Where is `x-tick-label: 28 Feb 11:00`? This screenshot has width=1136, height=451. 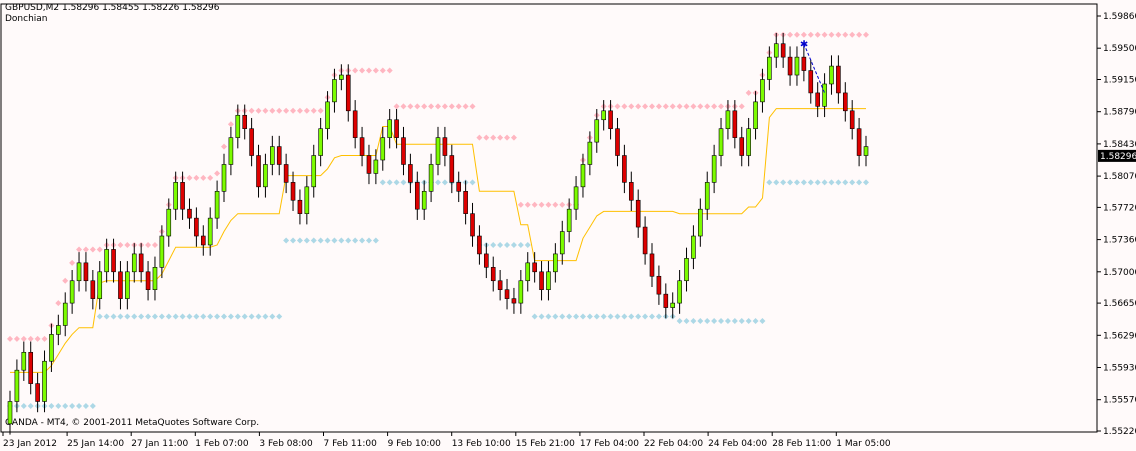
x-tick-label: 28 Feb 11:00 is located at coordinates (801, 444).